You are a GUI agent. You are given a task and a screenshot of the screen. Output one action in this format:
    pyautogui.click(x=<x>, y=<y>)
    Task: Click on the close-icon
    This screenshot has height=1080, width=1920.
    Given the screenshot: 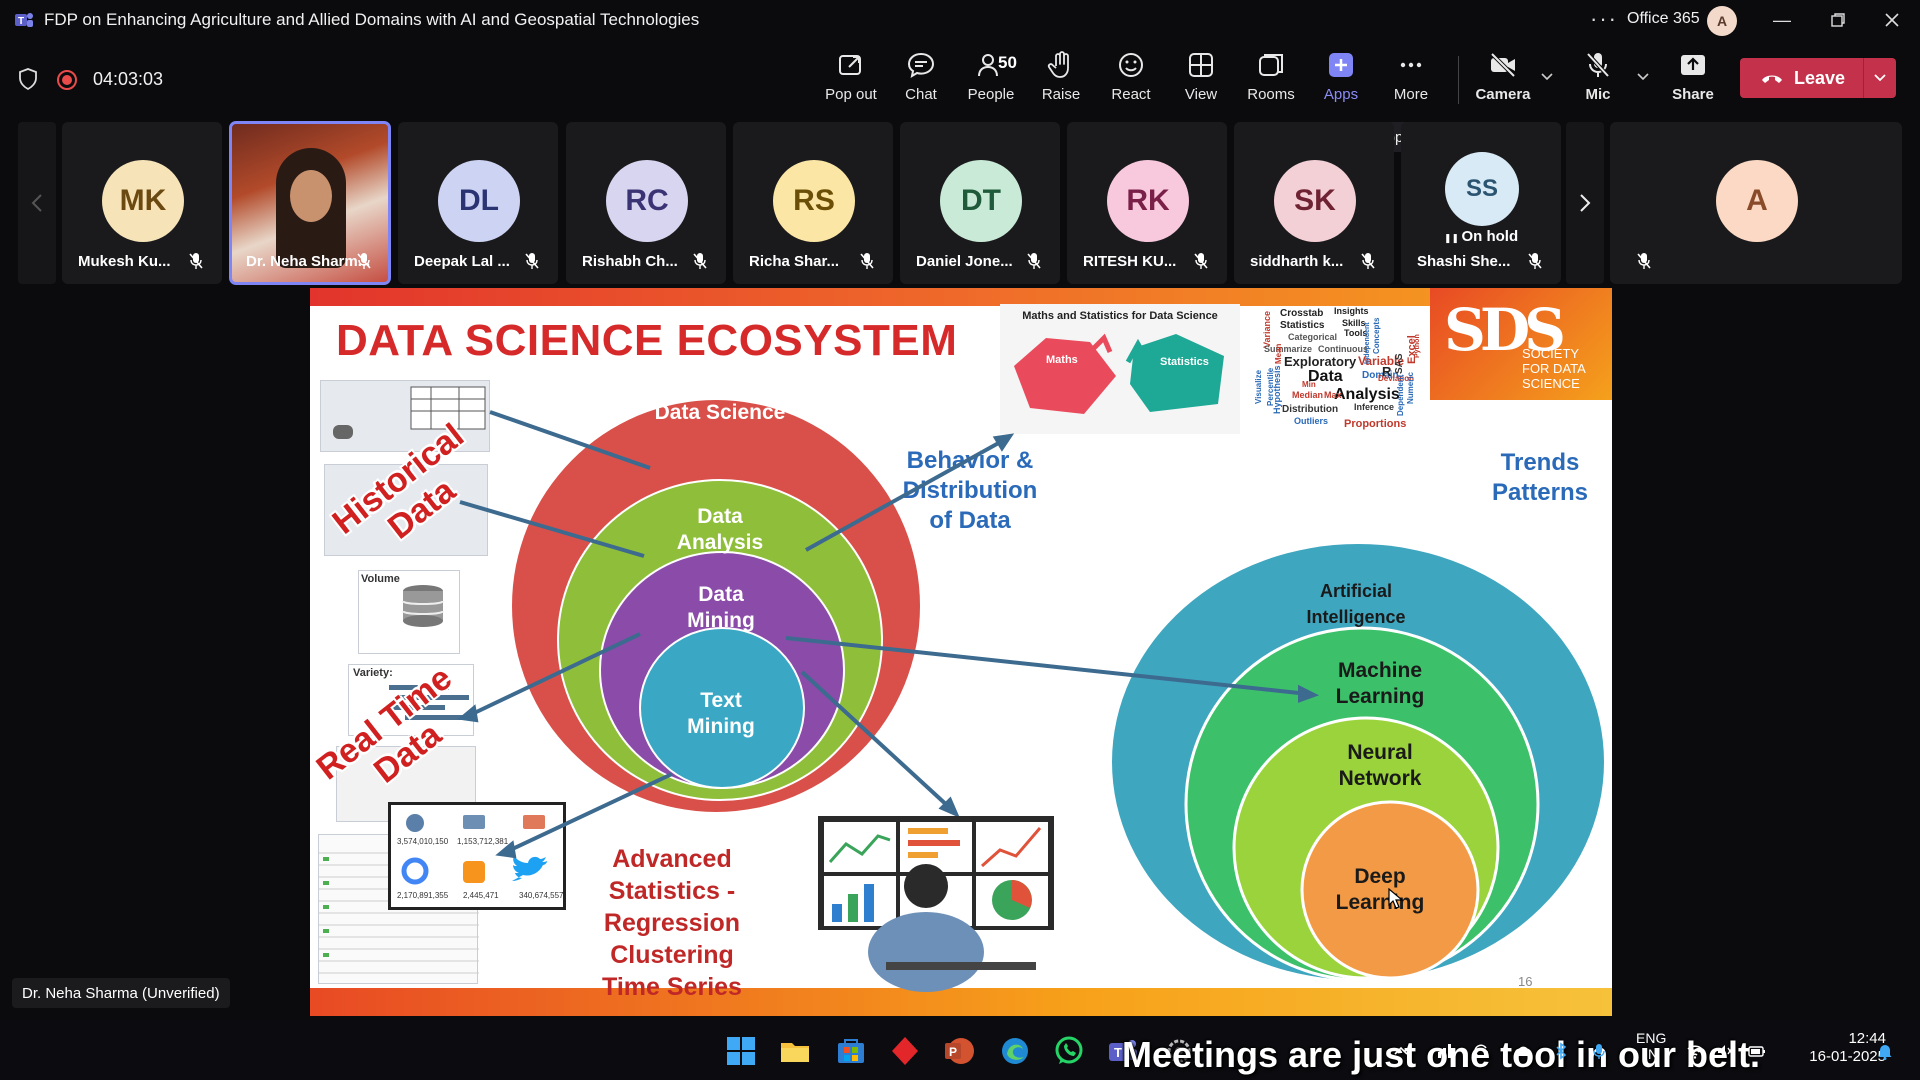 What is the action you would take?
    pyautogui.click(x=1892, y=20)
    